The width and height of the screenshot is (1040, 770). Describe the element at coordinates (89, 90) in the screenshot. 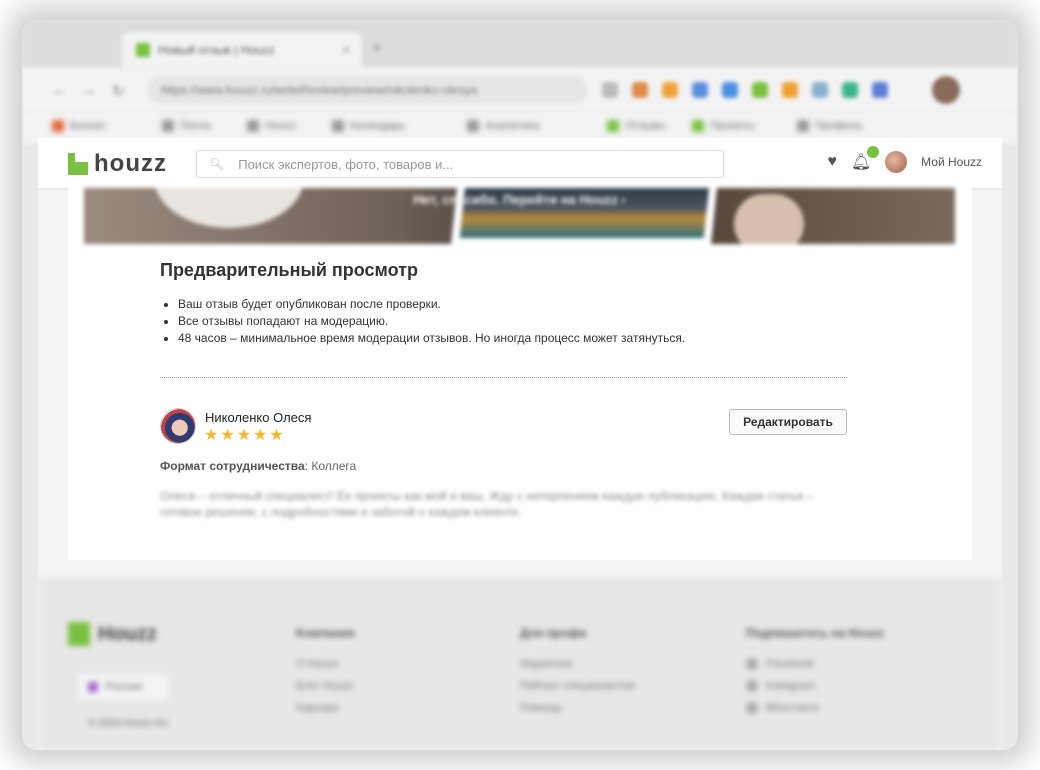

I see `forward-icon: →` at that location.